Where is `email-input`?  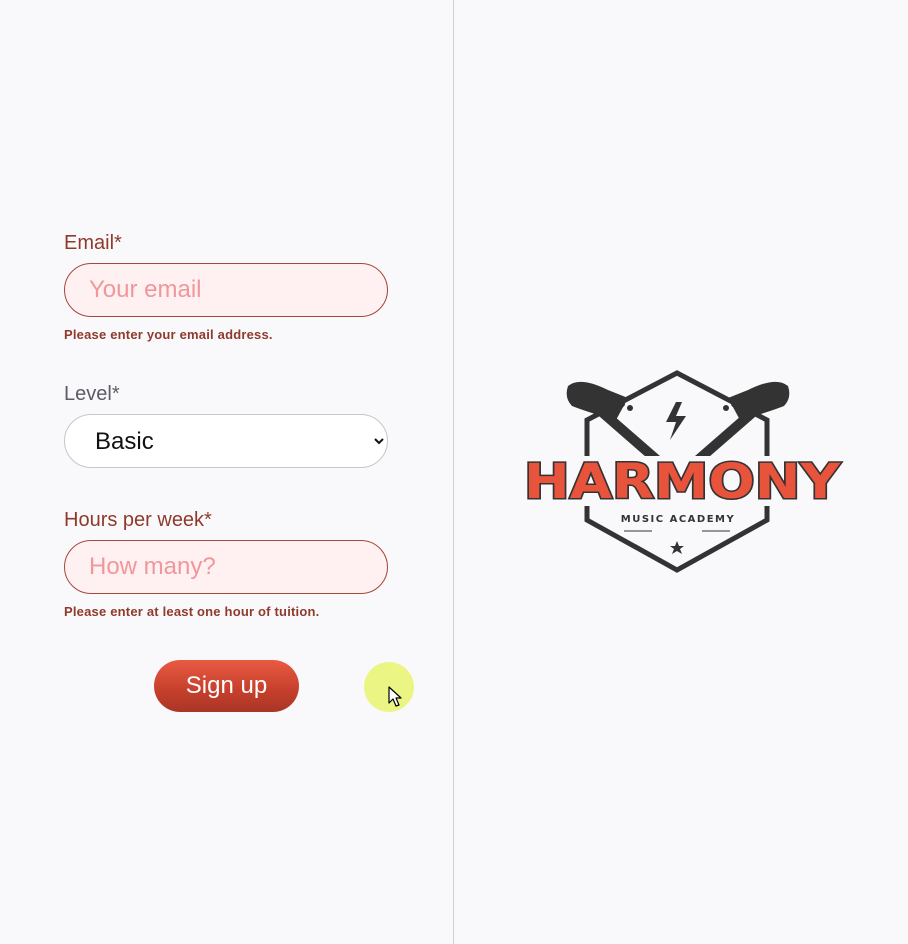 email-input is located at coordinates (226, 290).